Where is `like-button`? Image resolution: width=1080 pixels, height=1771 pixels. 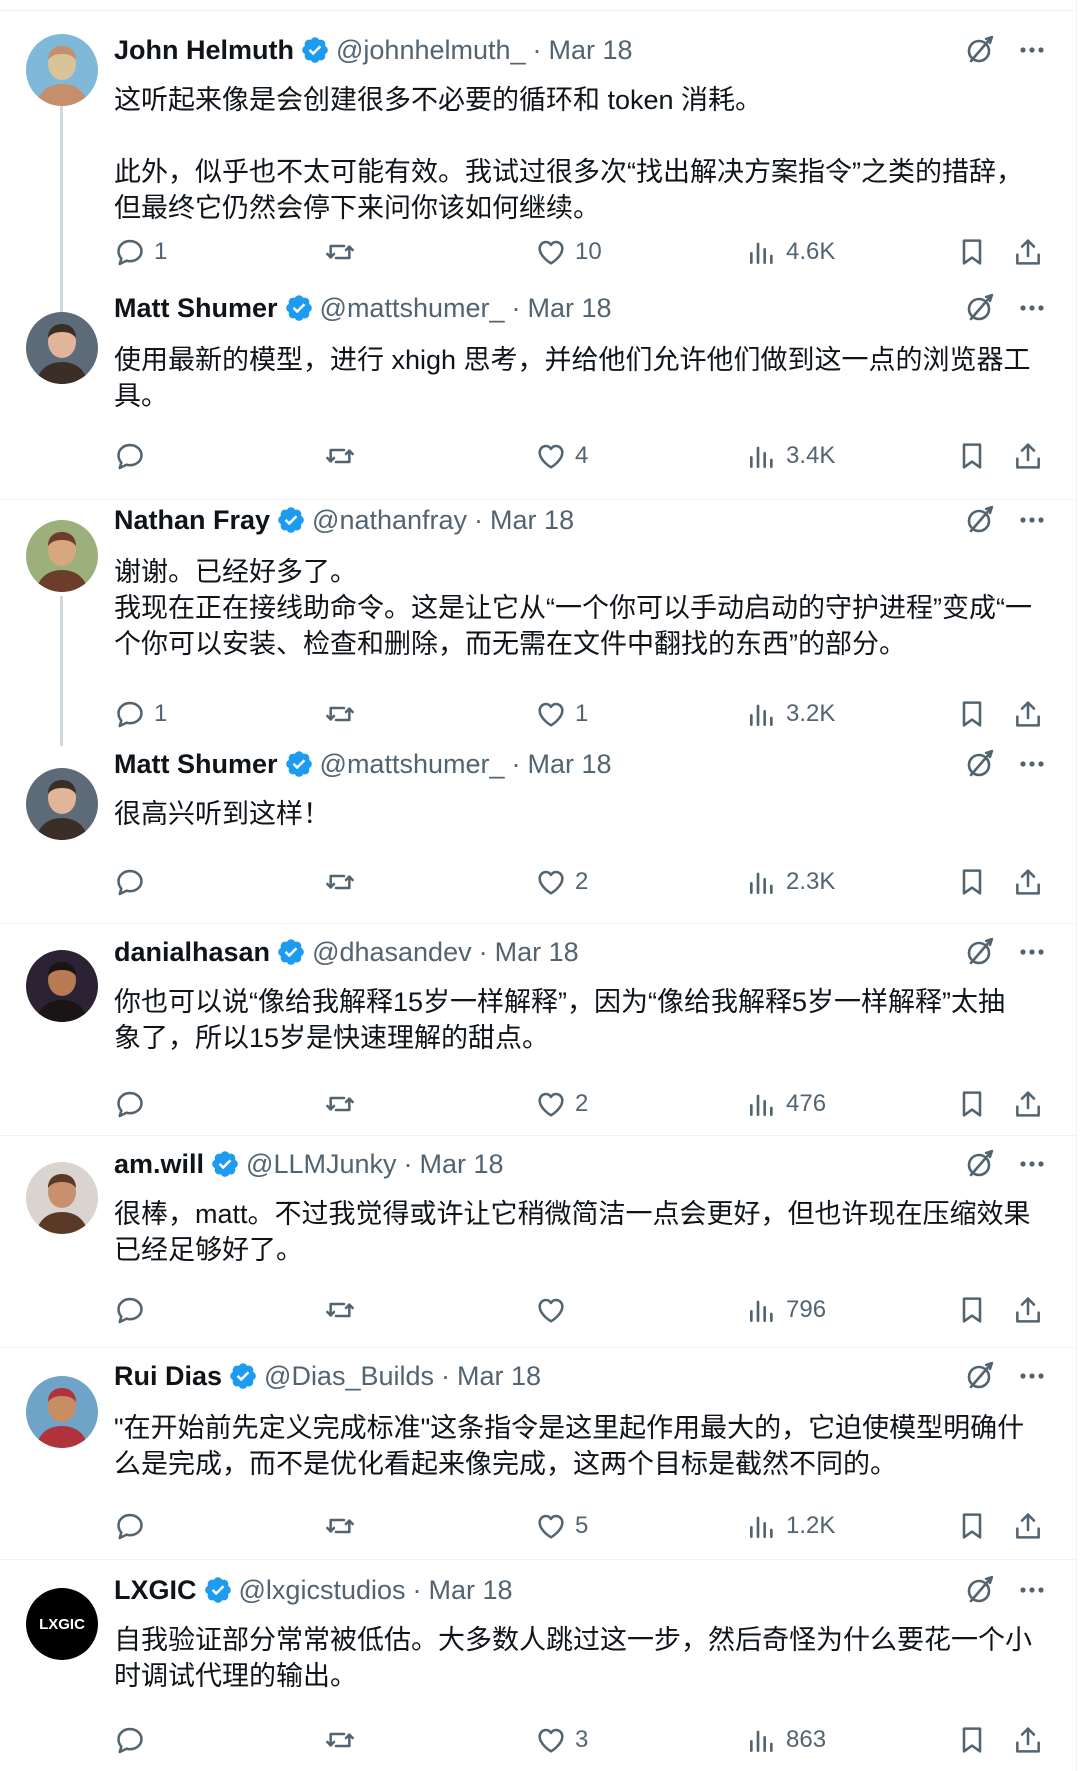
like-button is located at coordinates (551, 1310).